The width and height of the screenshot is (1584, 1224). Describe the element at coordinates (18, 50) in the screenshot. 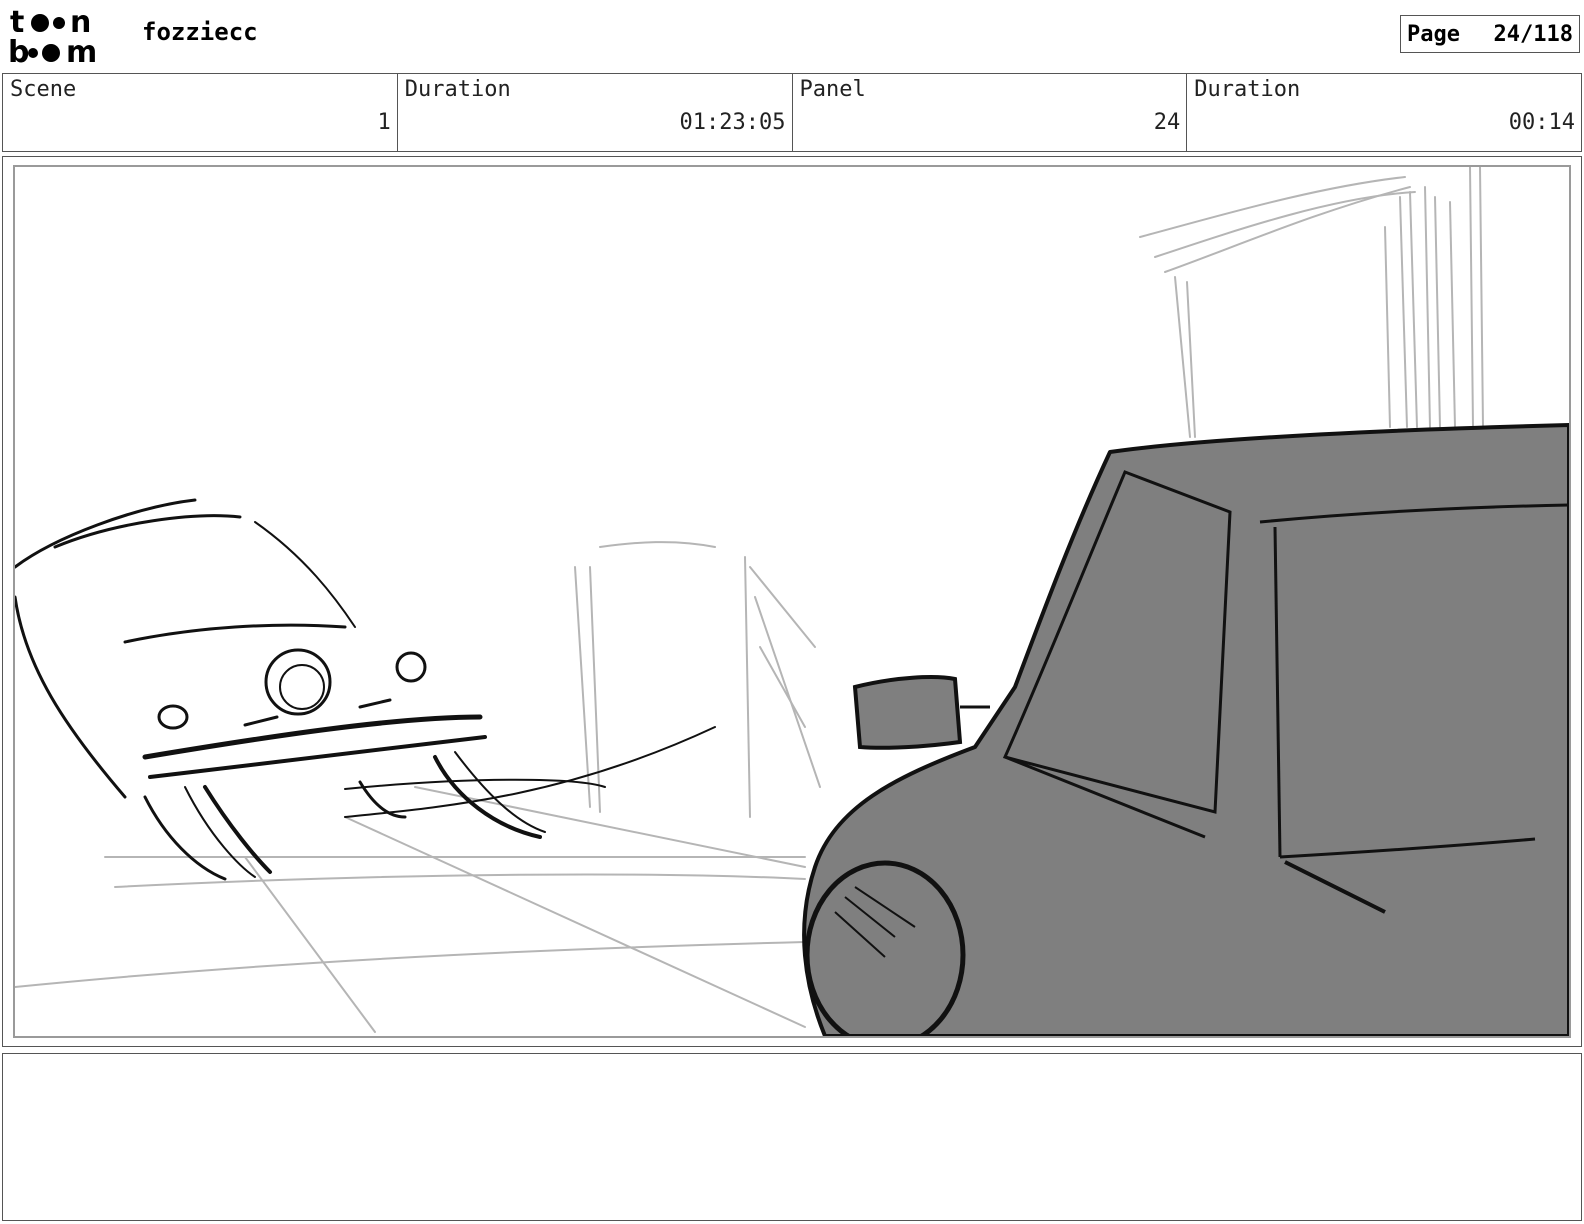

I see `svg-text: b` at that location.